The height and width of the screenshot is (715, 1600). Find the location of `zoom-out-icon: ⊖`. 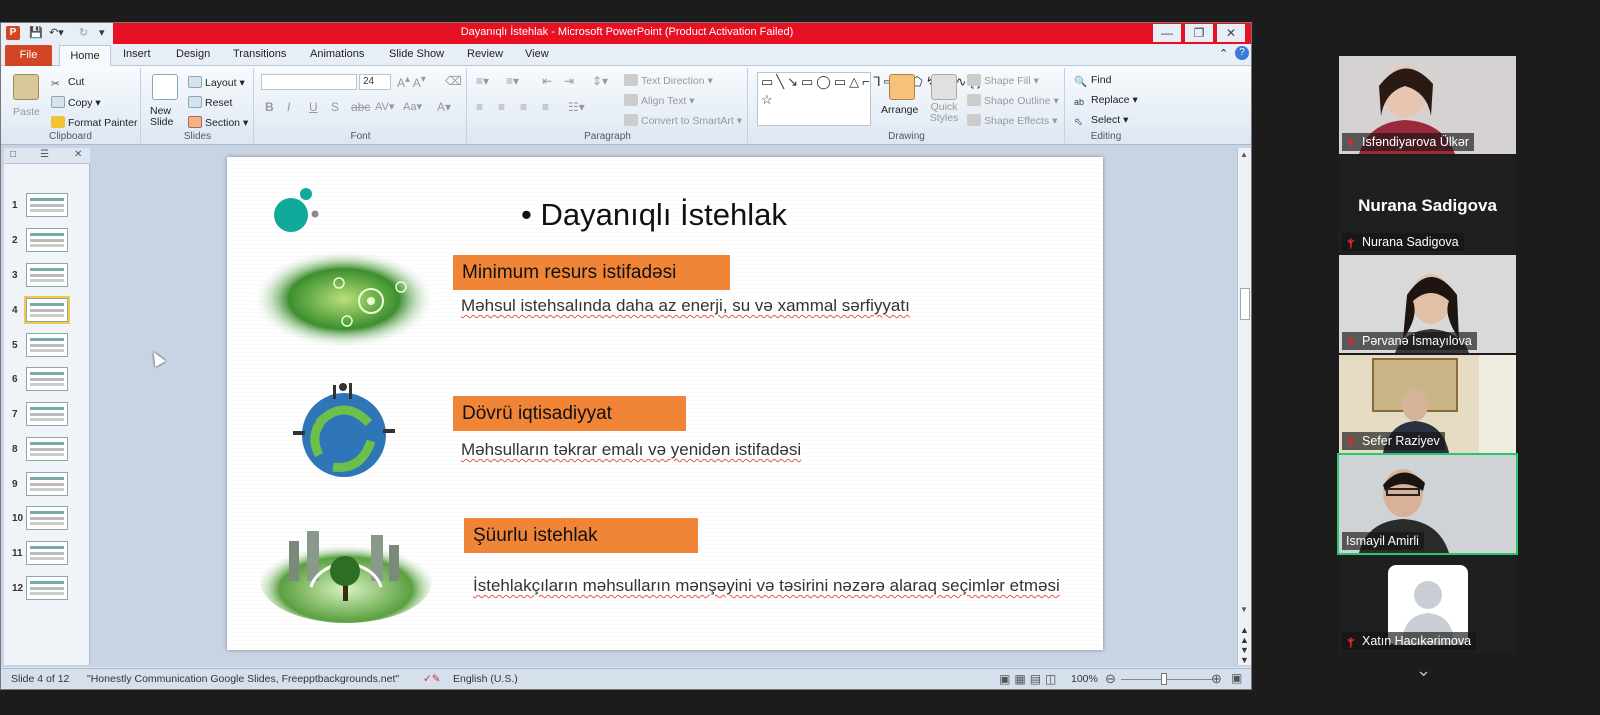

zoom-out-icon: ⊖ is located at coordinates (1110, 679).